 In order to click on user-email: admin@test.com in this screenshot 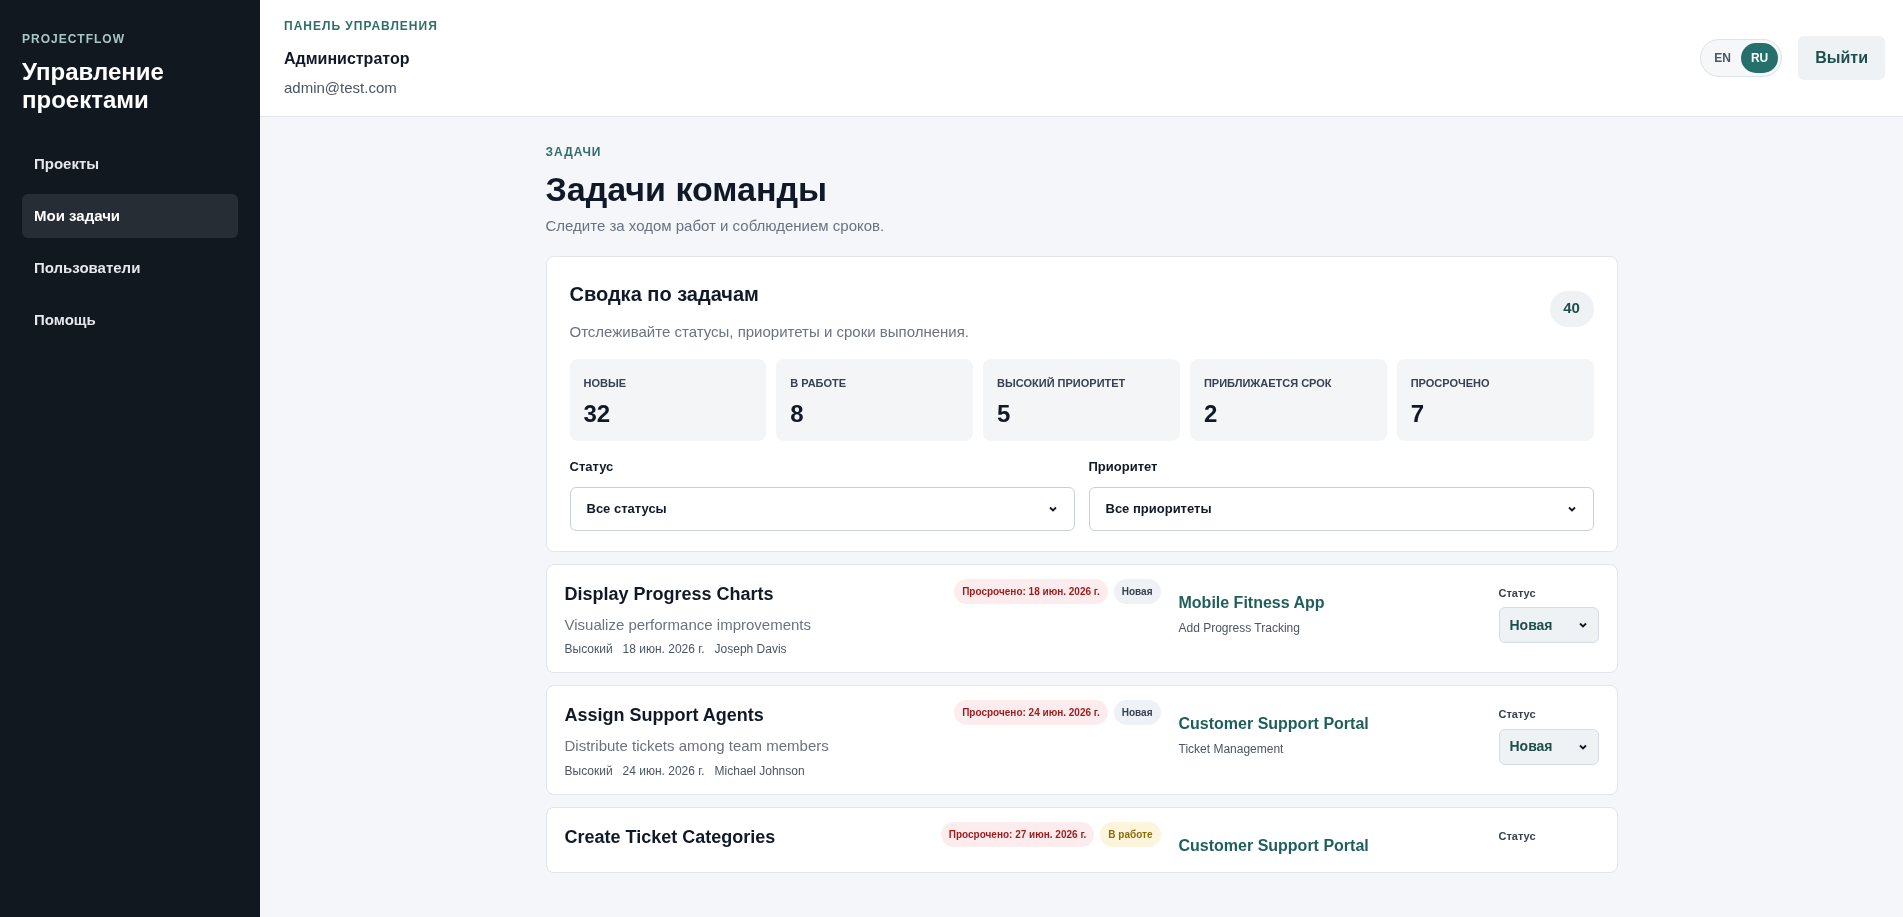, I will do `click(341, 87)`.